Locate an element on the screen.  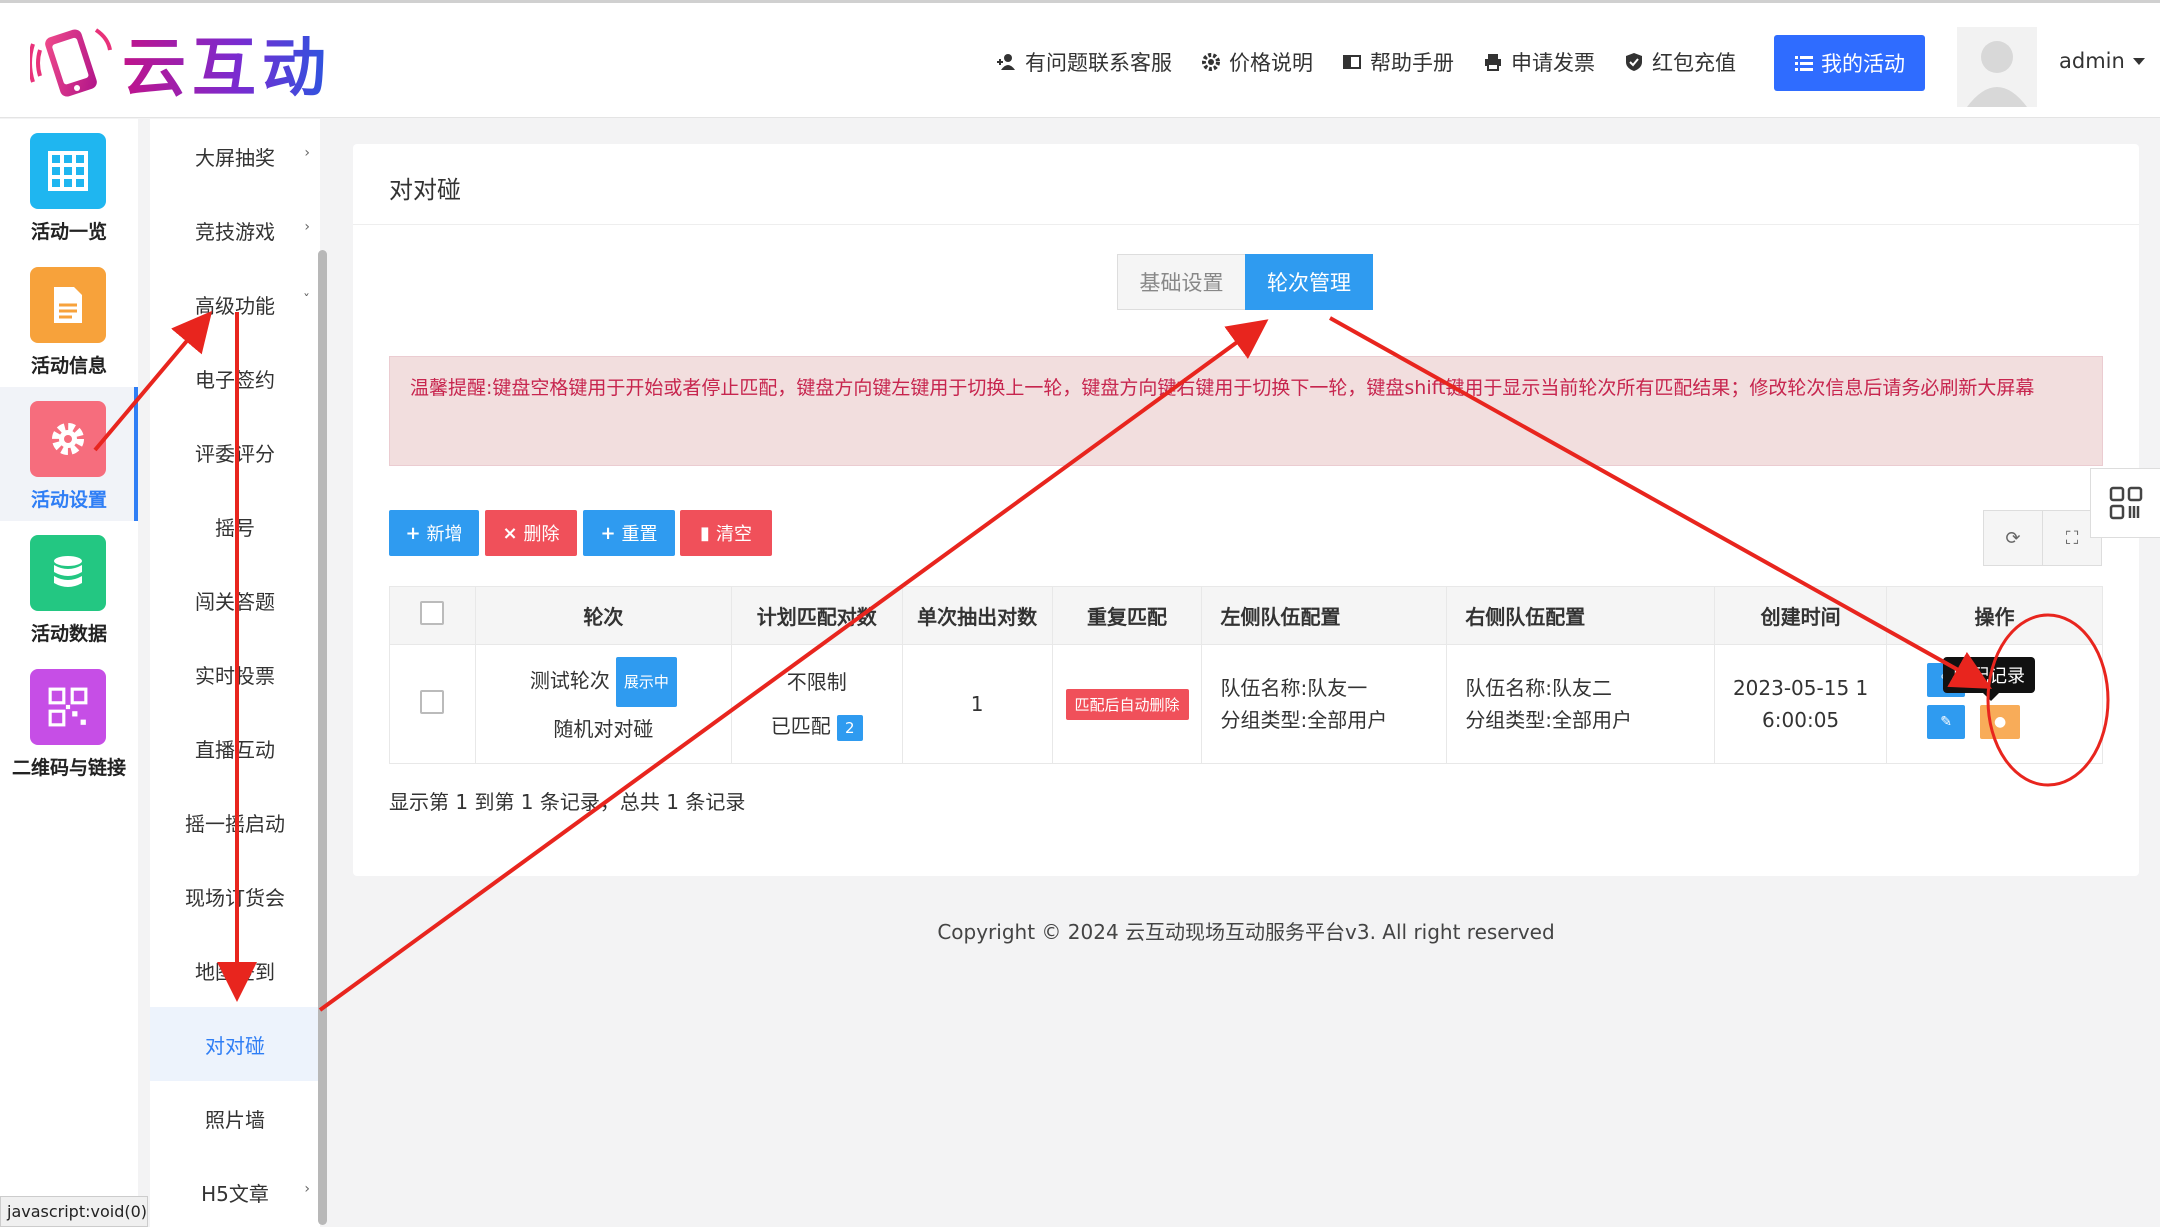
repeat-match-badge: 匹配后自动删除 is located at coordinates (1127, 704).